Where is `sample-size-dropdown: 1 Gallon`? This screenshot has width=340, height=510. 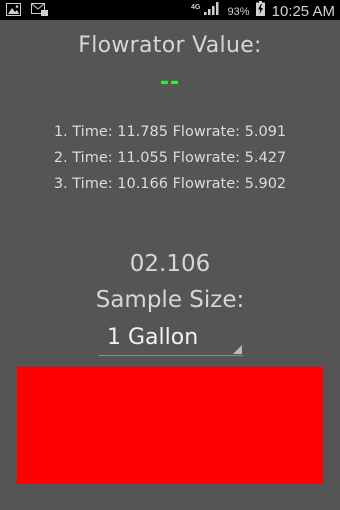
sample-size-dropdown: 1 Gallon is located at coordinates (171, 339).